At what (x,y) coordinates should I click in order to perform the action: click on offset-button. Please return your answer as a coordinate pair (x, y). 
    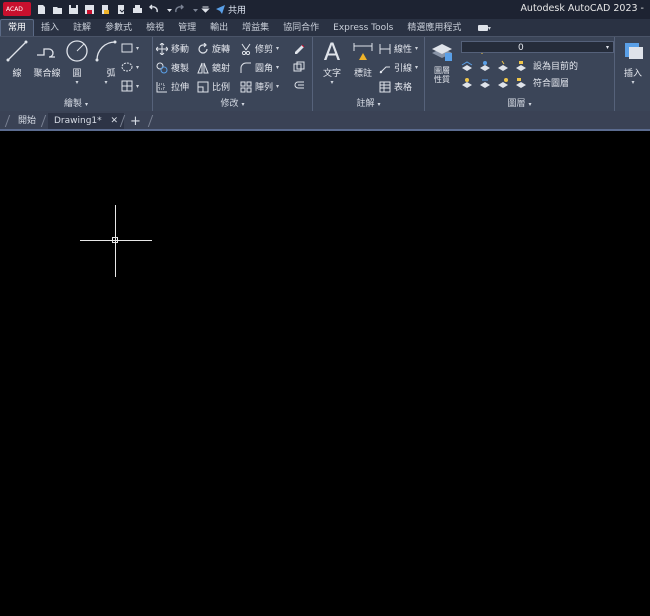
    Looking at the image, I should click on (299, 86).